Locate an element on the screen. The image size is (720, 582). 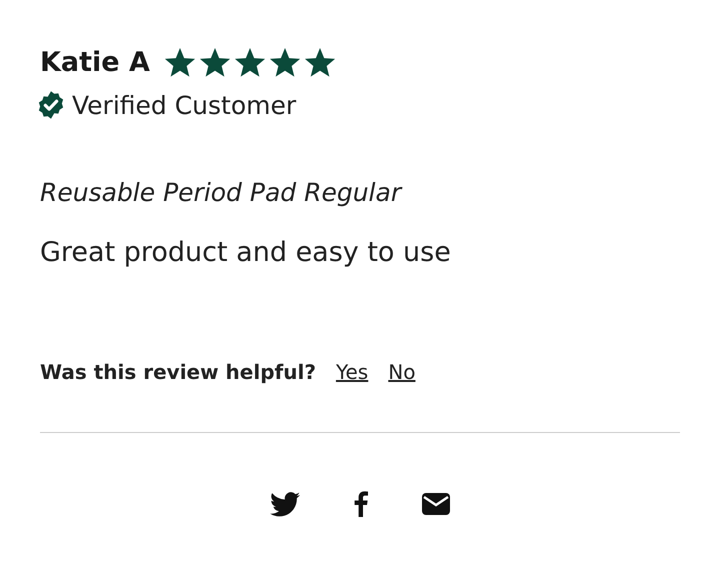
vote-link: Yes is located at coordinates (352, 372).